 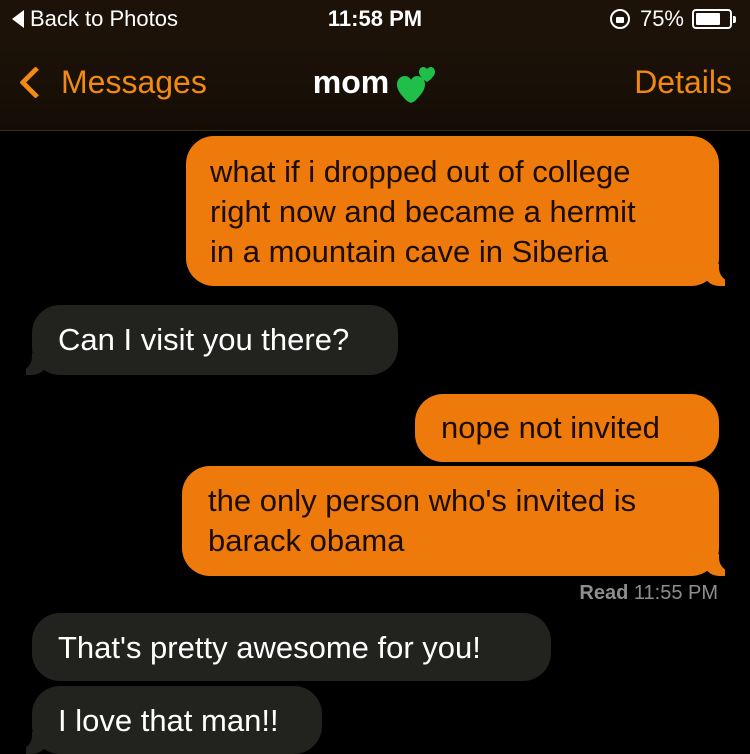 I want to click on navigation-bar: Messages mom Details, so click(x=375, y=85).